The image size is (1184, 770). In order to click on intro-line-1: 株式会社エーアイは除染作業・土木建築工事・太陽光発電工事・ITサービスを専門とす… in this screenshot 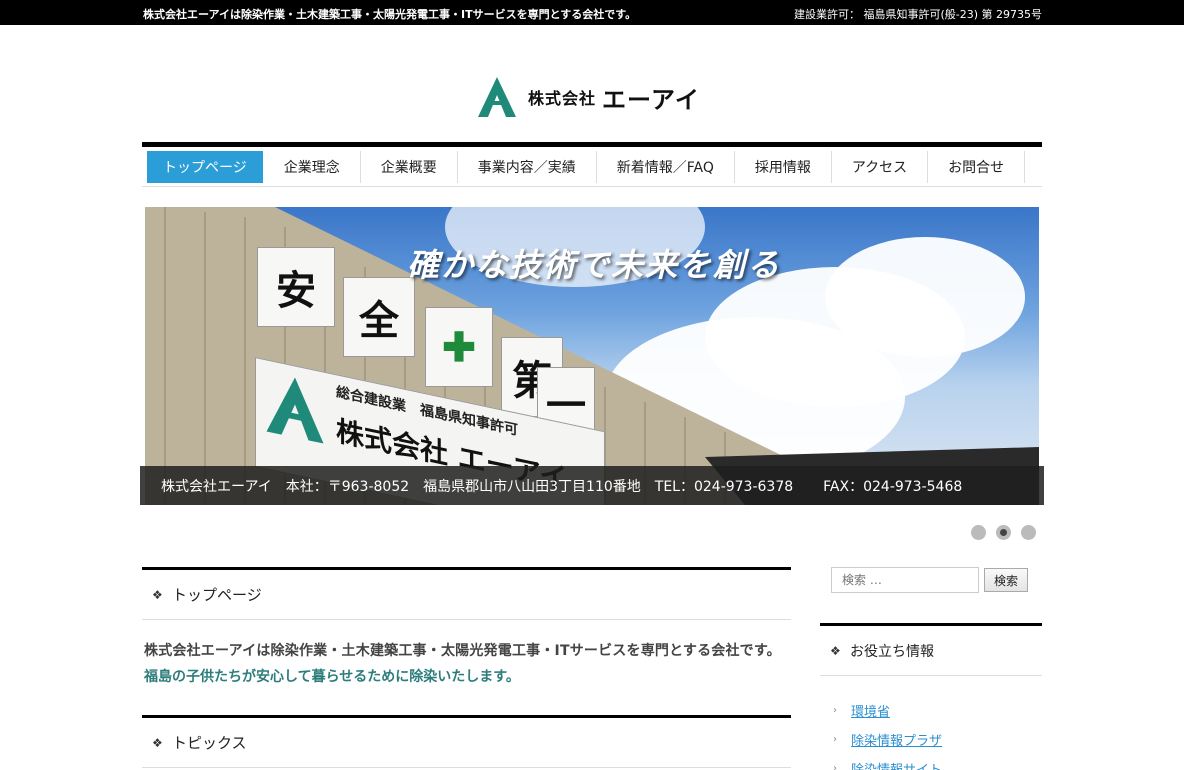, I will do `click(462, 651)`.